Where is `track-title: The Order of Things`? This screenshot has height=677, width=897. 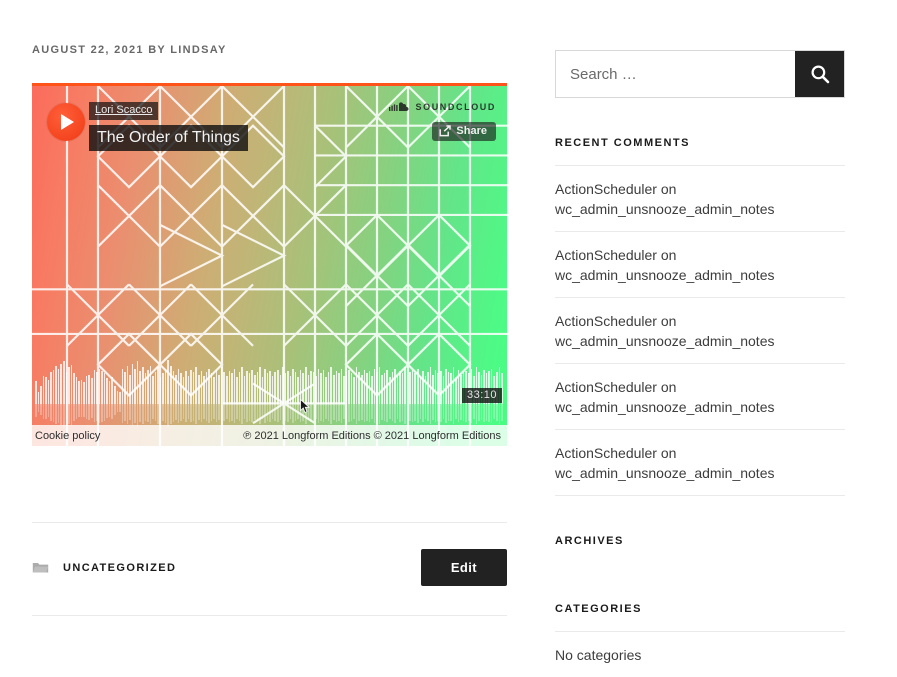 track-title: The Order of Things is located at coordinates (168, 138).